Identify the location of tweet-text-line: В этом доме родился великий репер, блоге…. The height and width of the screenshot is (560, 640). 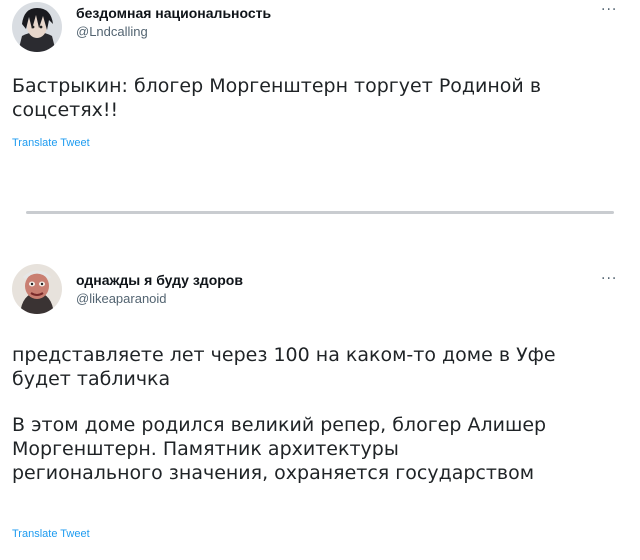
(279, 425).